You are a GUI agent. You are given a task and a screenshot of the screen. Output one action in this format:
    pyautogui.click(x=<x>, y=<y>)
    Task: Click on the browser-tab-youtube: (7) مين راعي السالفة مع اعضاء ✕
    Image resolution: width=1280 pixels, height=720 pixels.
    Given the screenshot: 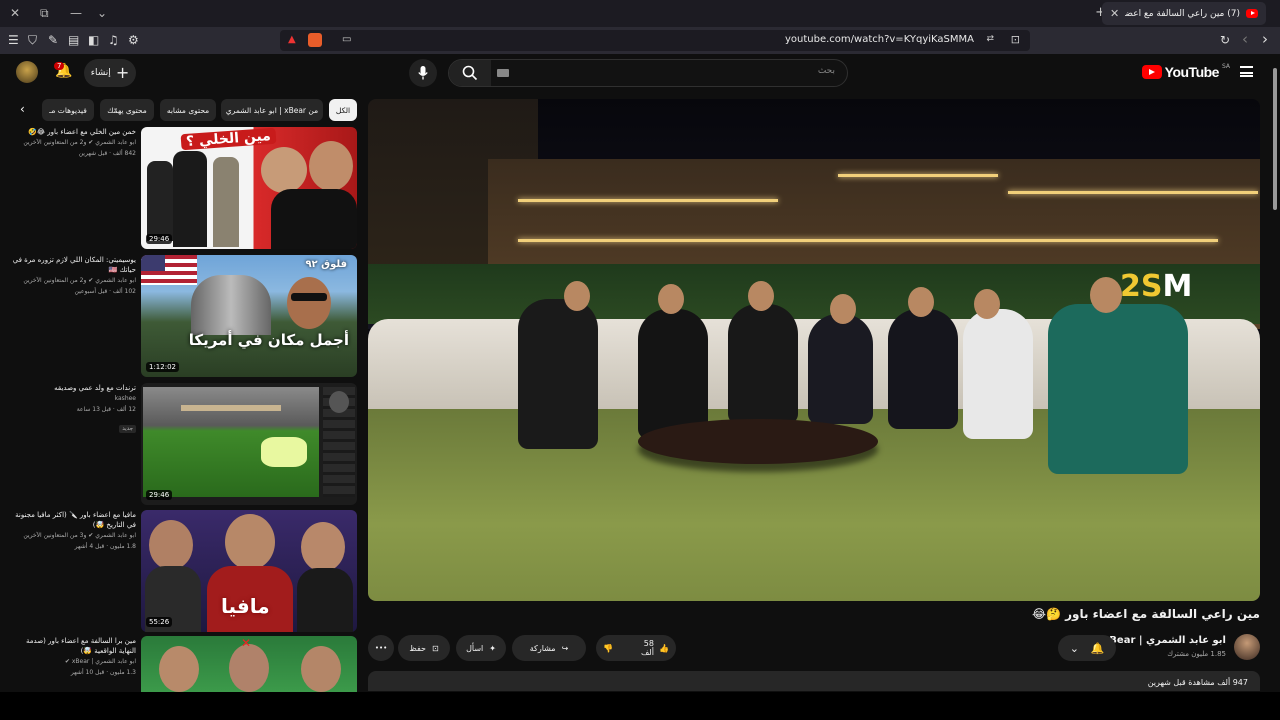 What is the action you would take?
    pyautogui.click(x=1184, y=13)
    